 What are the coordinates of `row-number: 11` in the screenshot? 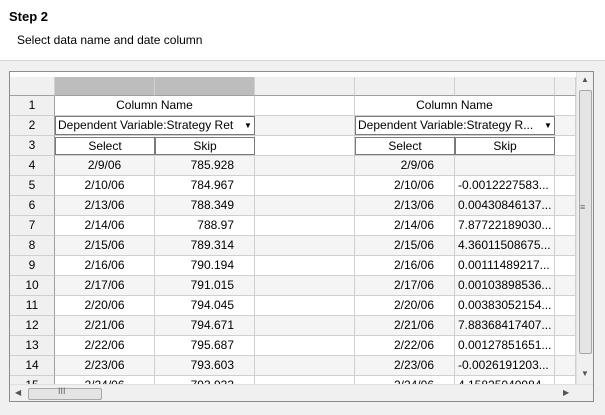 It's located at (32, 306).